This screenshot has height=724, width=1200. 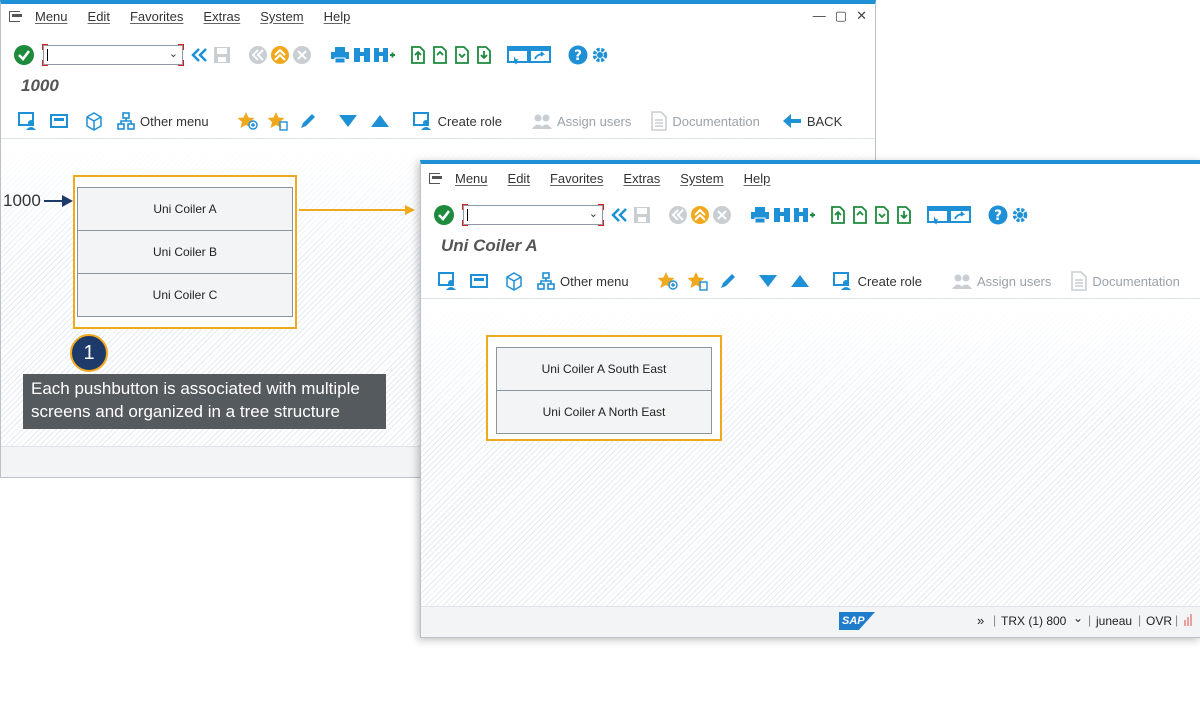 What do you see at coordinates (1188, 620) in the screenshot?
I see `performance-icon` at bounding box center [1188, 620].